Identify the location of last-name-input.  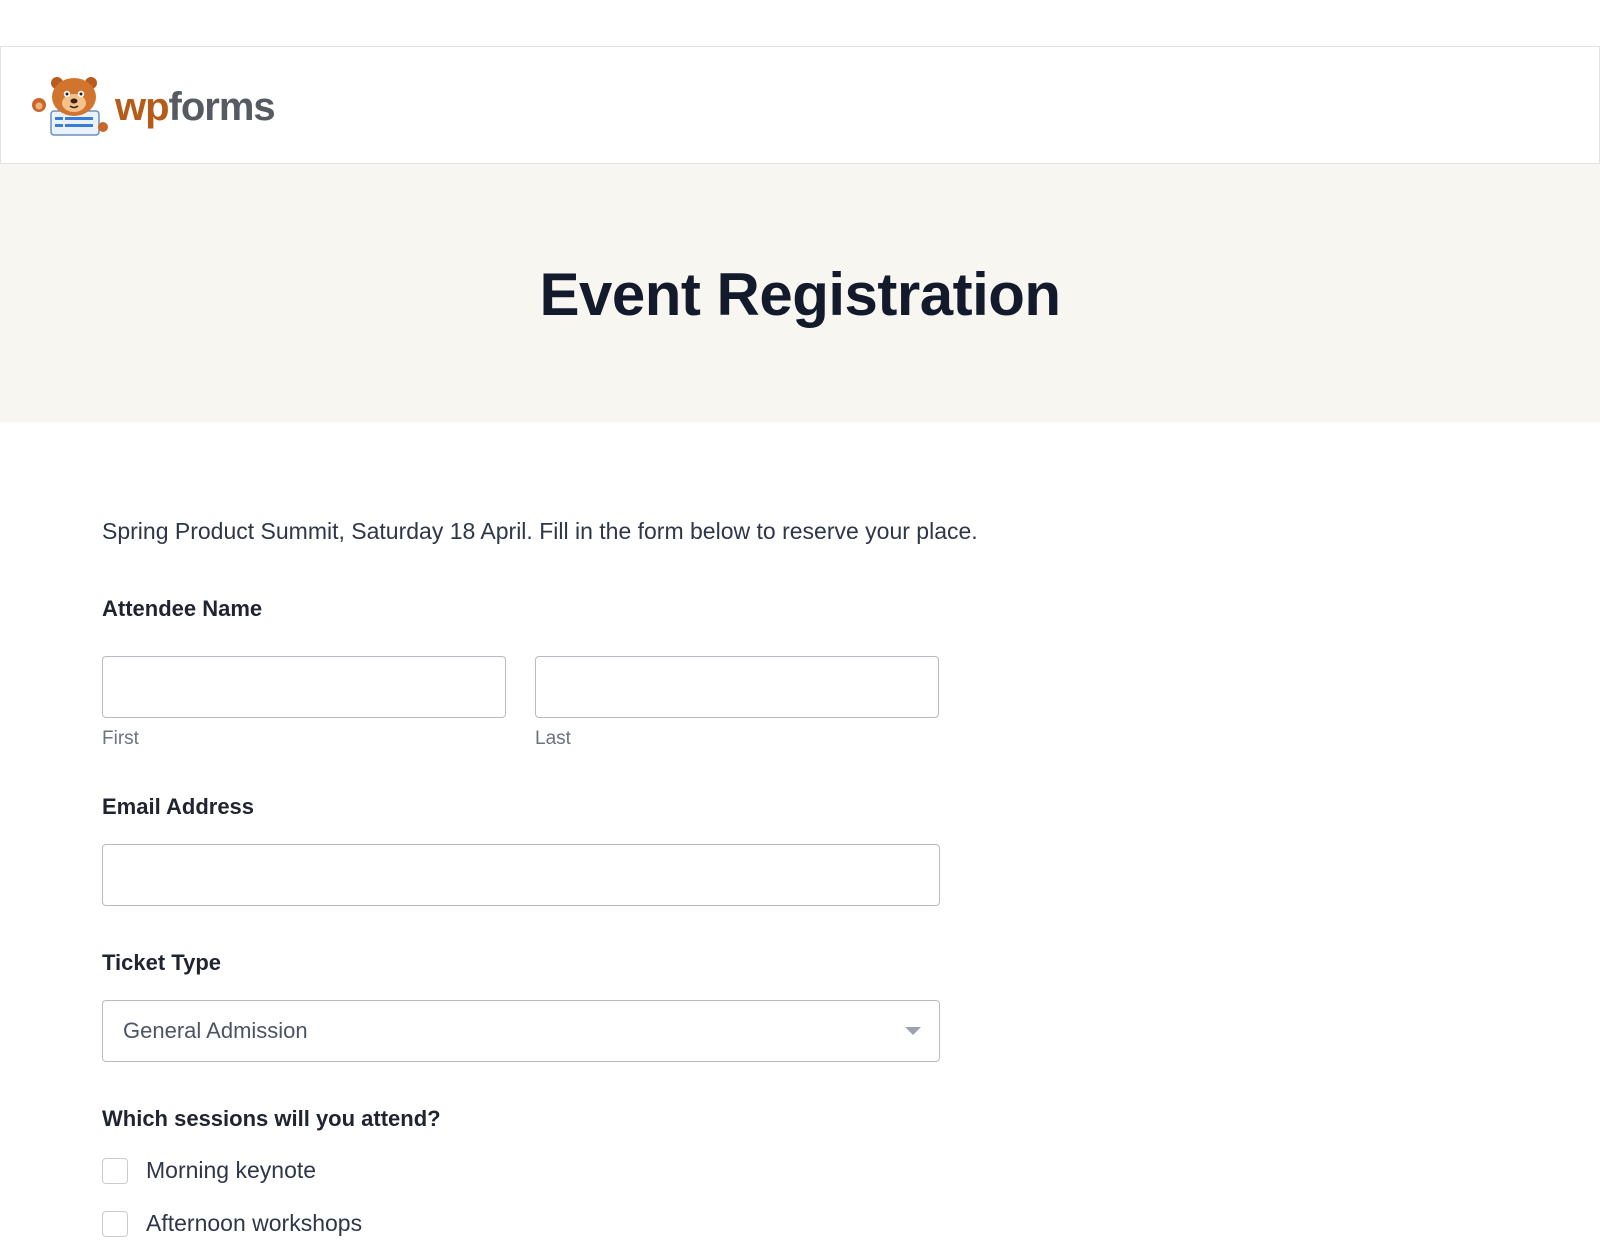
(737, 687).